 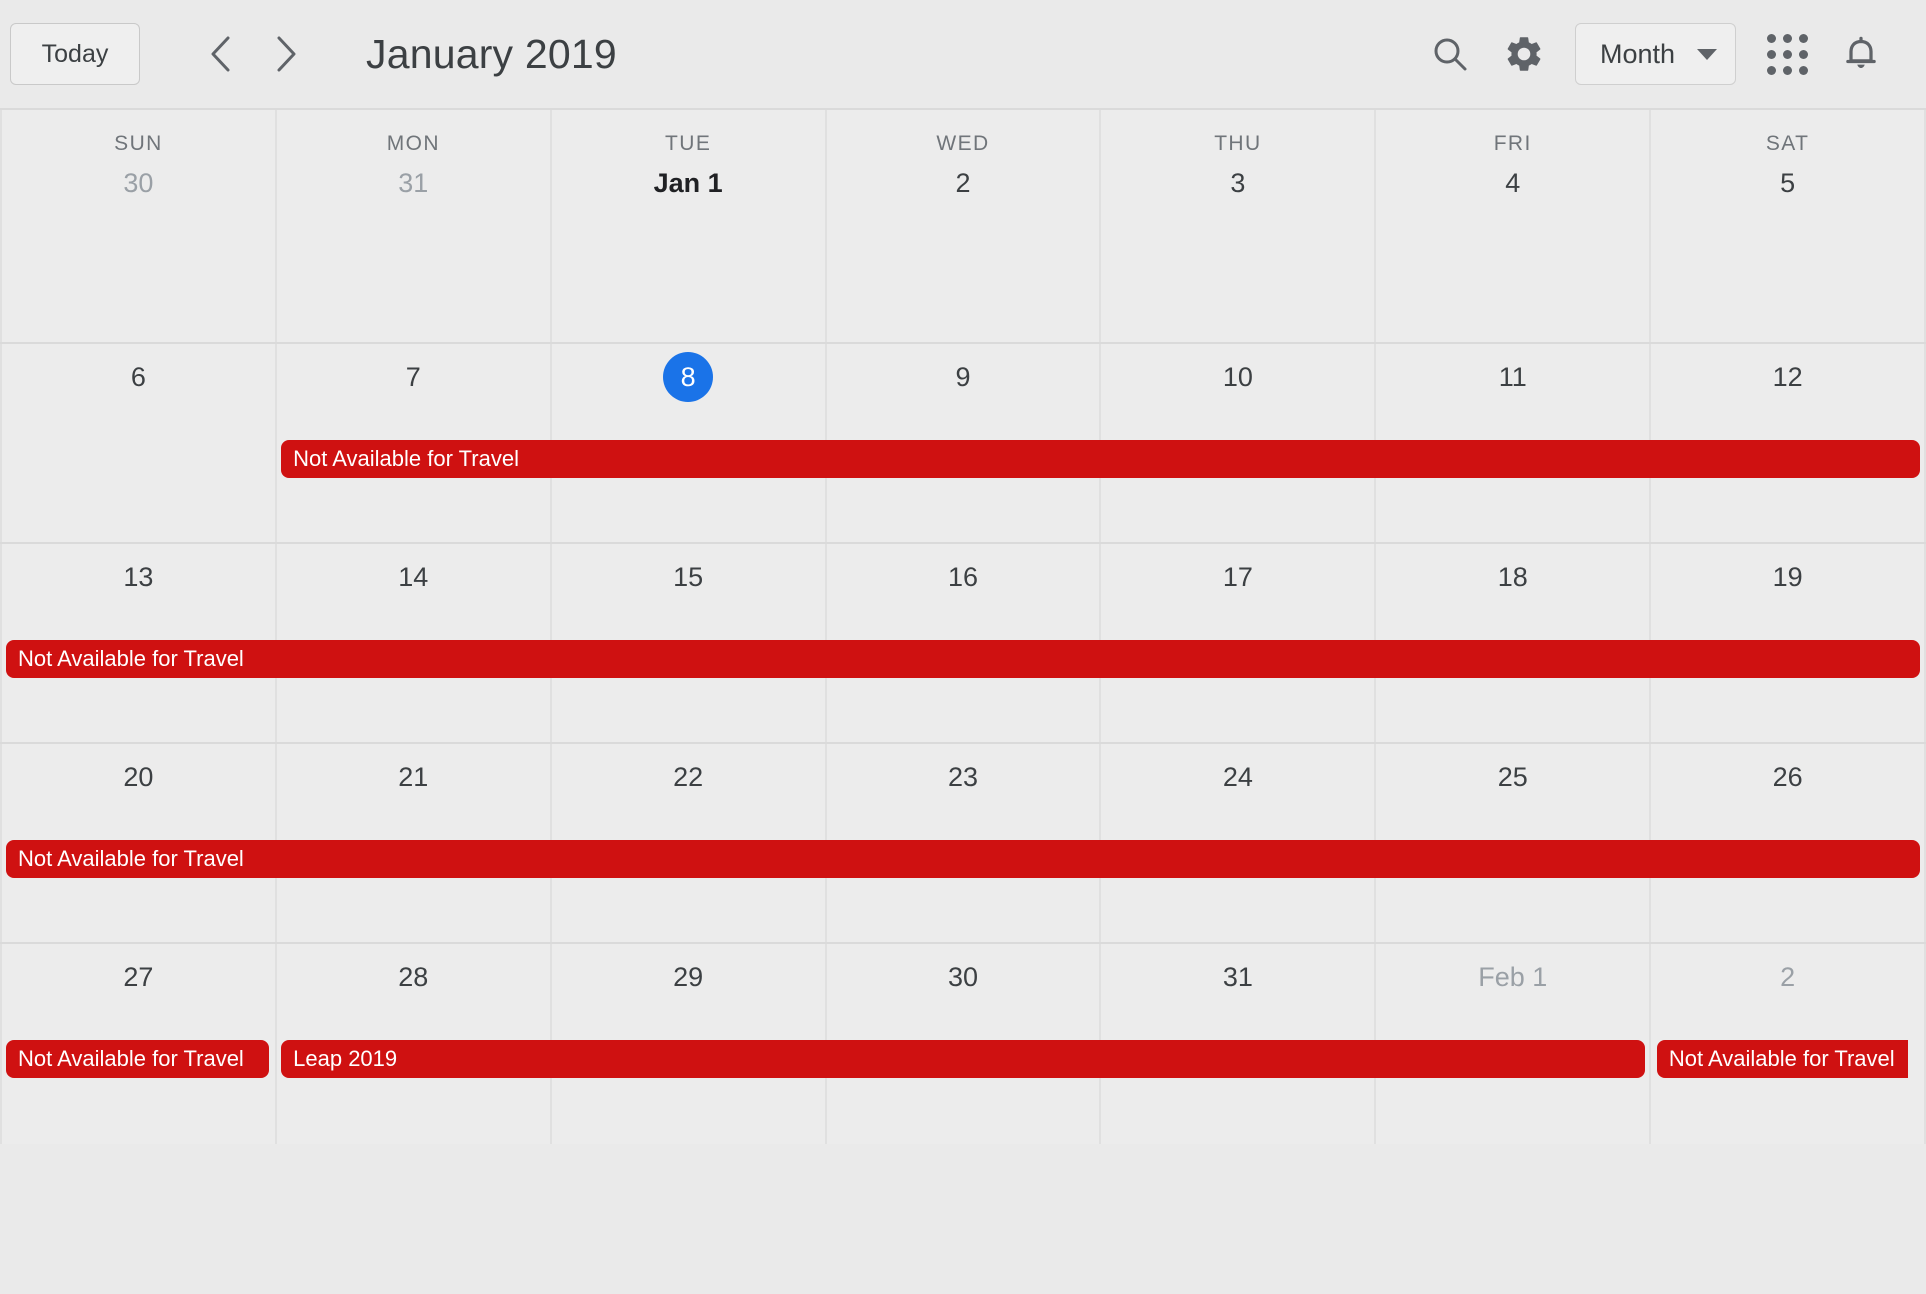 I want to click on chevron-left-icon, so click(x=220, y=54).